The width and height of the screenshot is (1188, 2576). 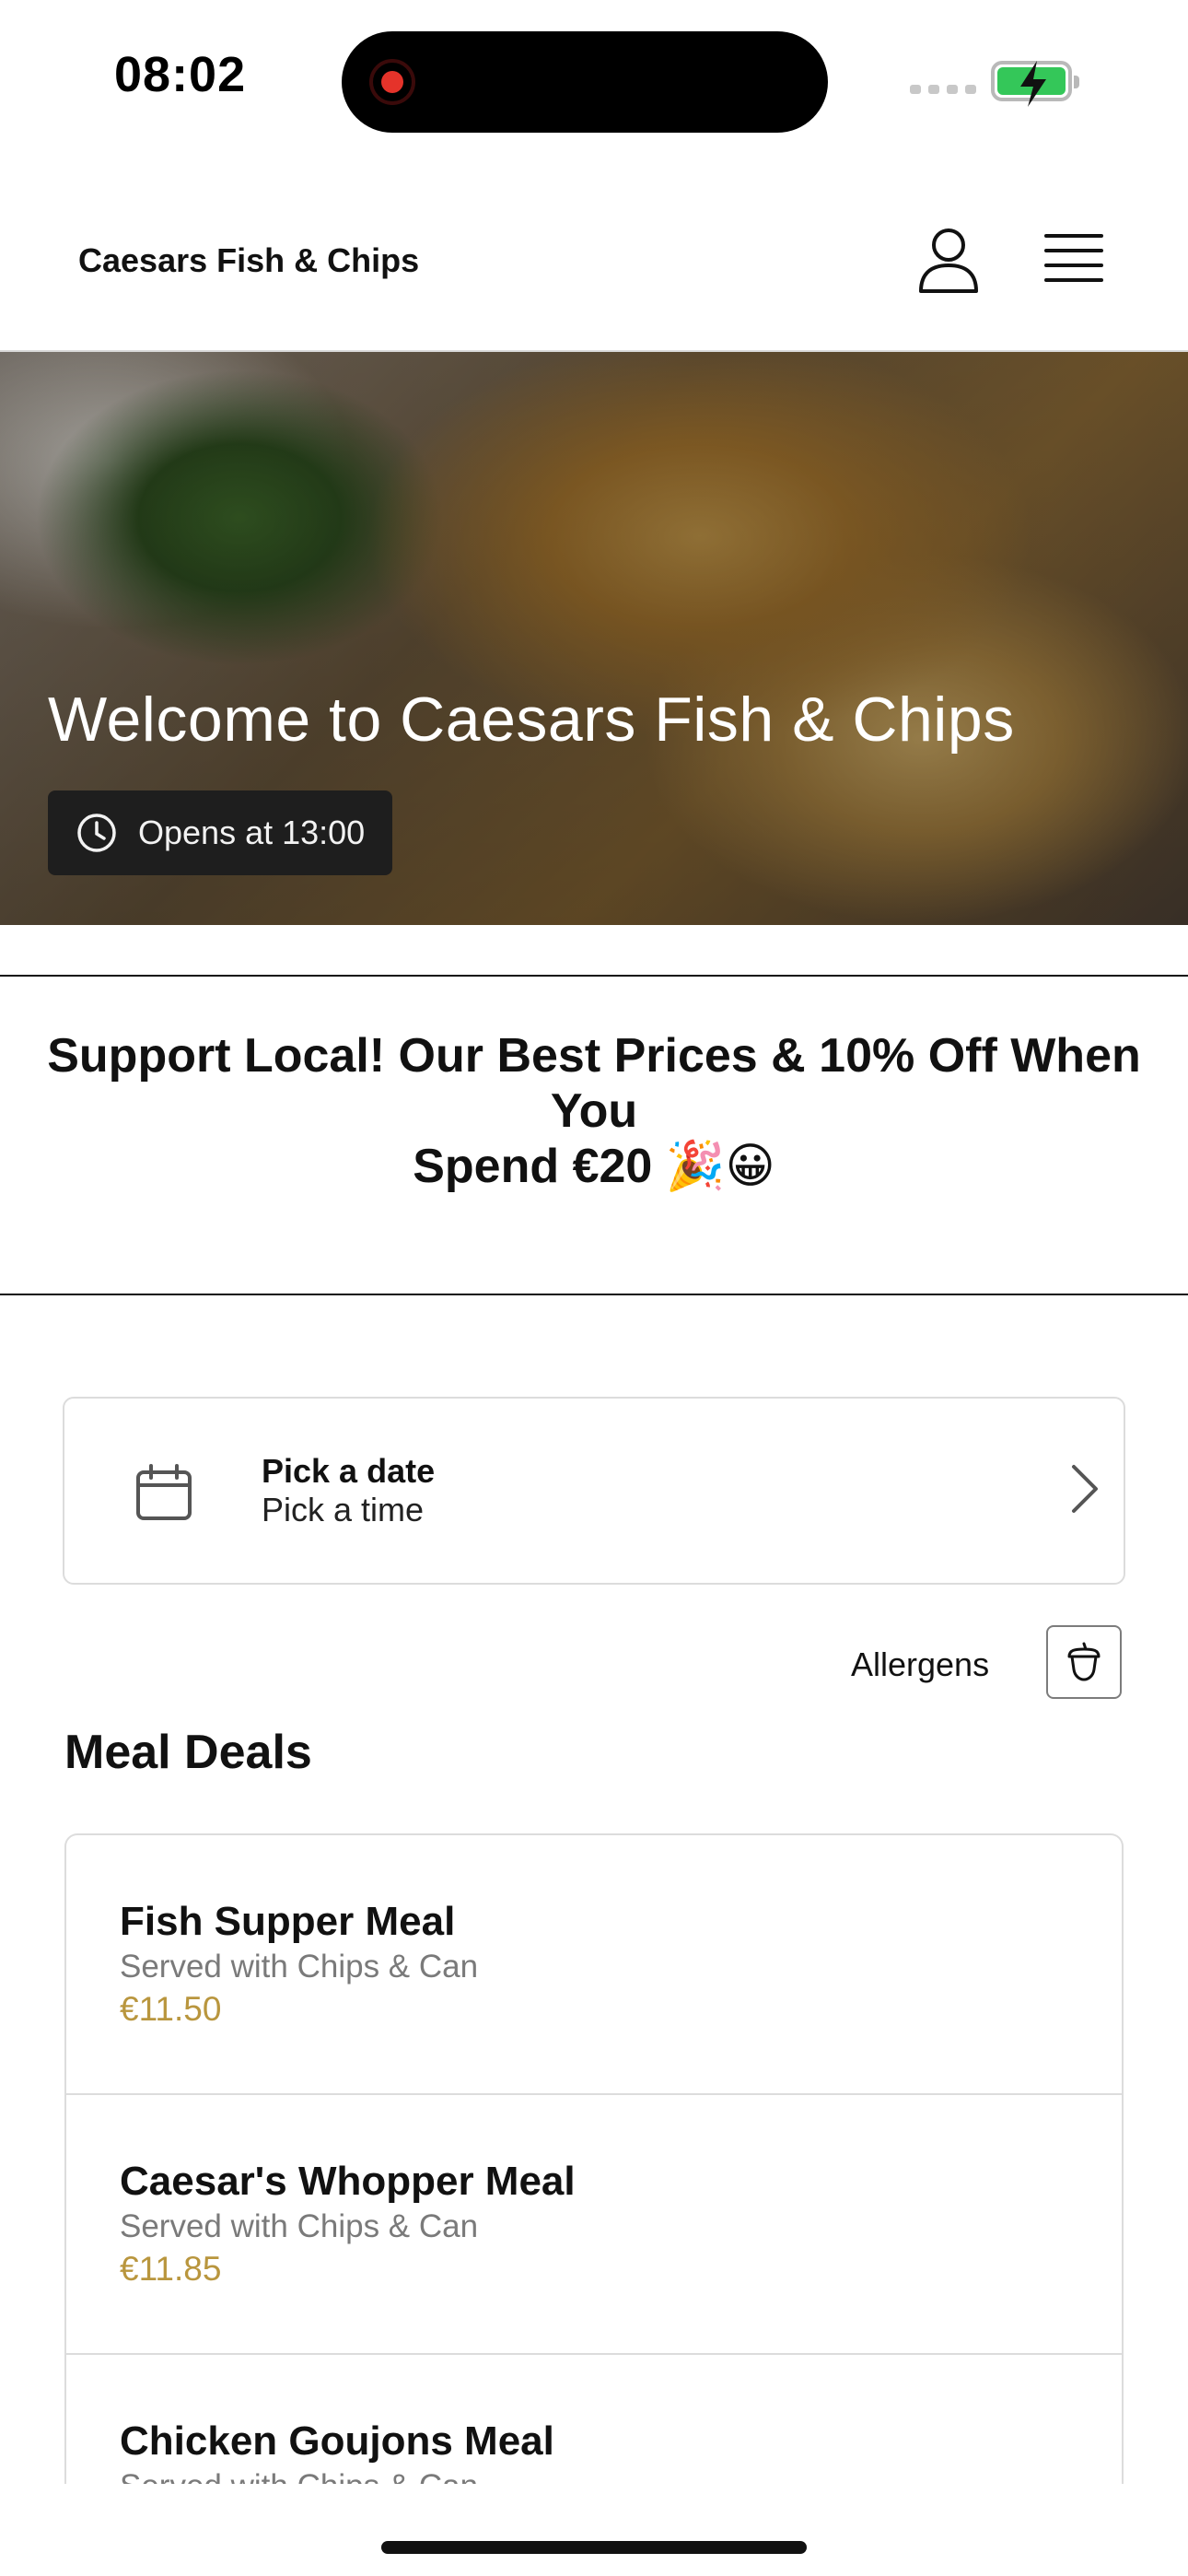 What do you see at coordinates (252, 832) in the screenshot?
I see `opening-hours-text: Opens at 13:00` at bounding box center [252, 832].